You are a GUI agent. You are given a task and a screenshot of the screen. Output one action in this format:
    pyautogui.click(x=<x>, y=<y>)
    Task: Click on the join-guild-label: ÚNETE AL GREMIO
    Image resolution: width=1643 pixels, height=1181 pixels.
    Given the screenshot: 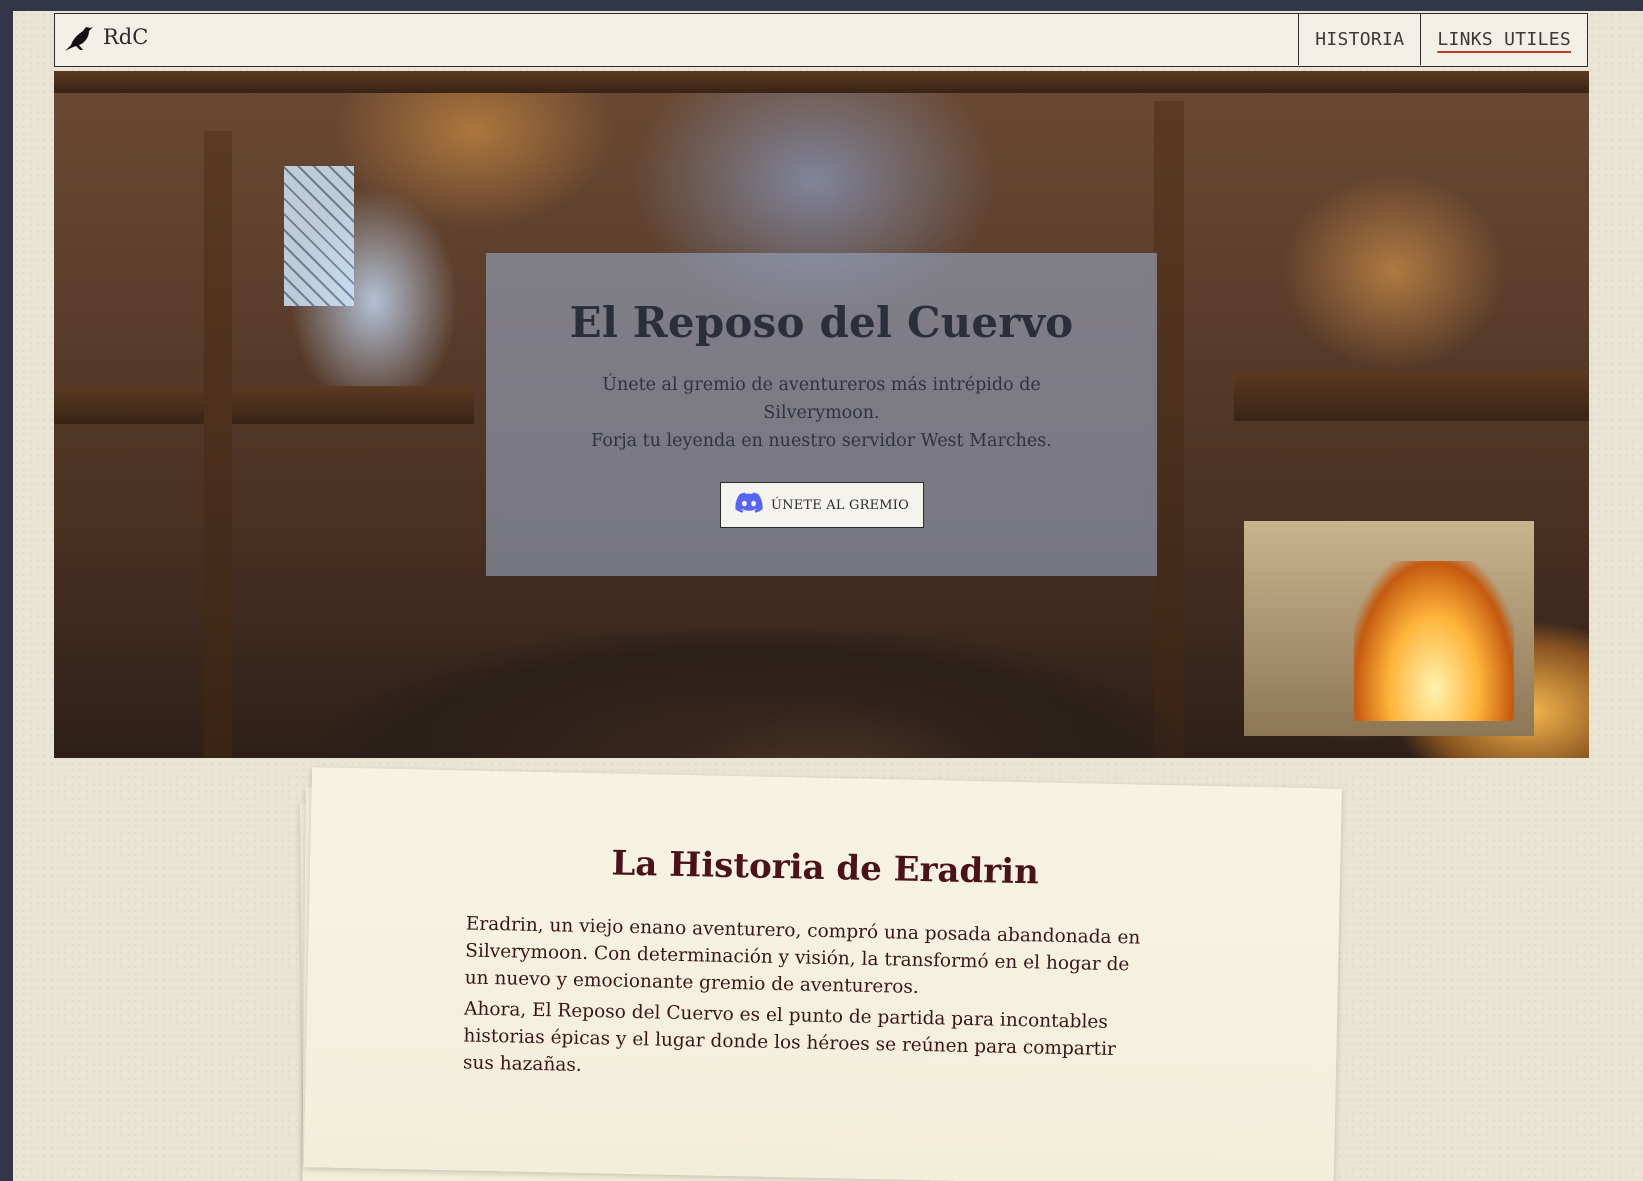 What is the action you would take?
    pyautogui.click(x=840, y=505)
    